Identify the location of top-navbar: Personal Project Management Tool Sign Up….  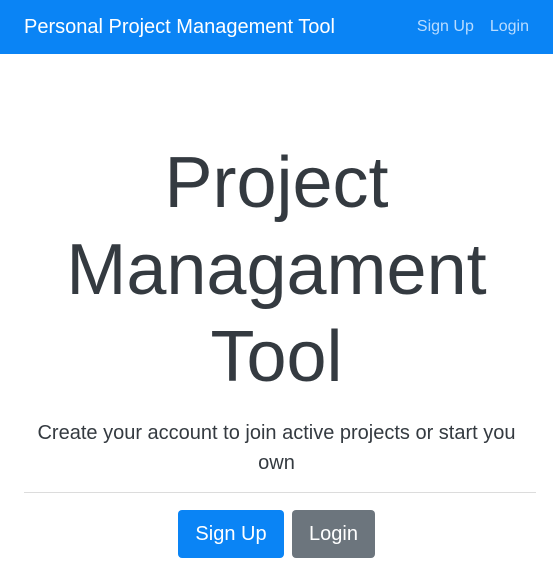
(276, 27).